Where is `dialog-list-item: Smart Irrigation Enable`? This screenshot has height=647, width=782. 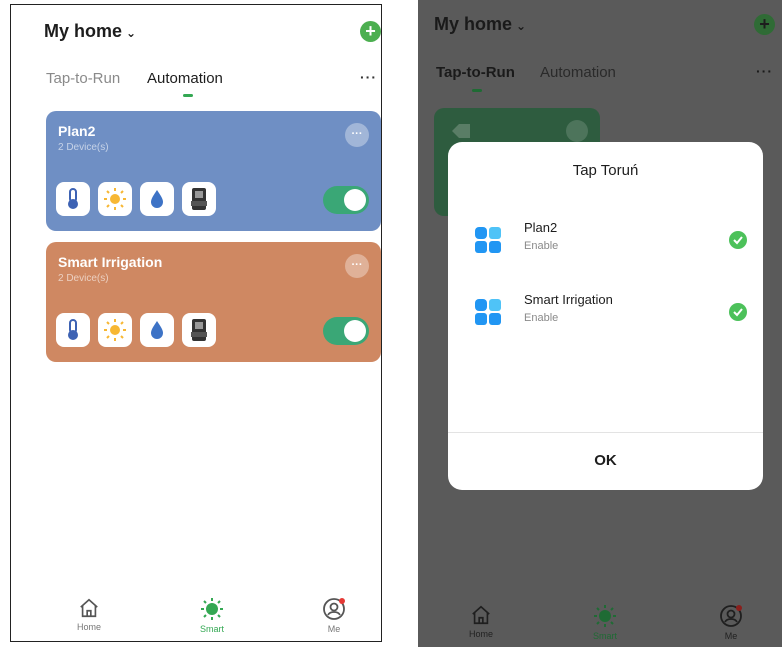 dialog-list-item: Smart Irrigation Enable is located at coordinates (605, 313).